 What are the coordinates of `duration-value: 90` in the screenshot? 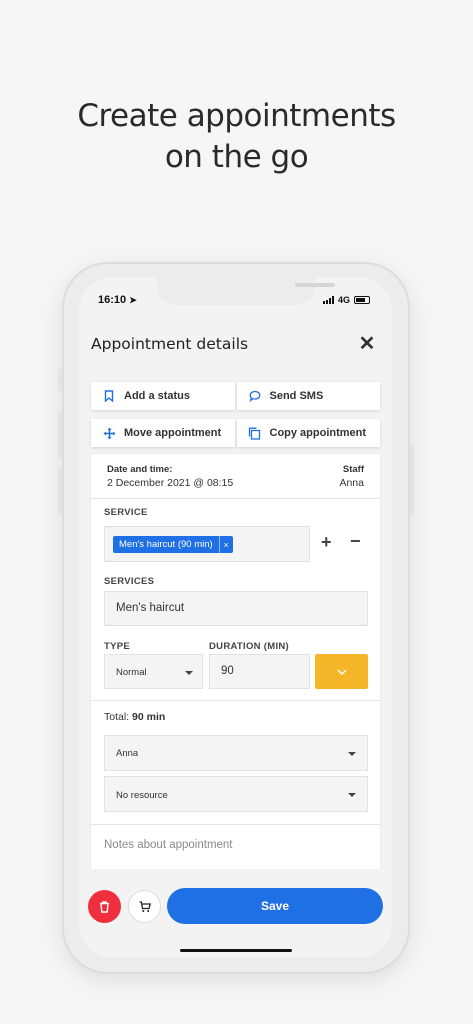 It's located at (227, 671).